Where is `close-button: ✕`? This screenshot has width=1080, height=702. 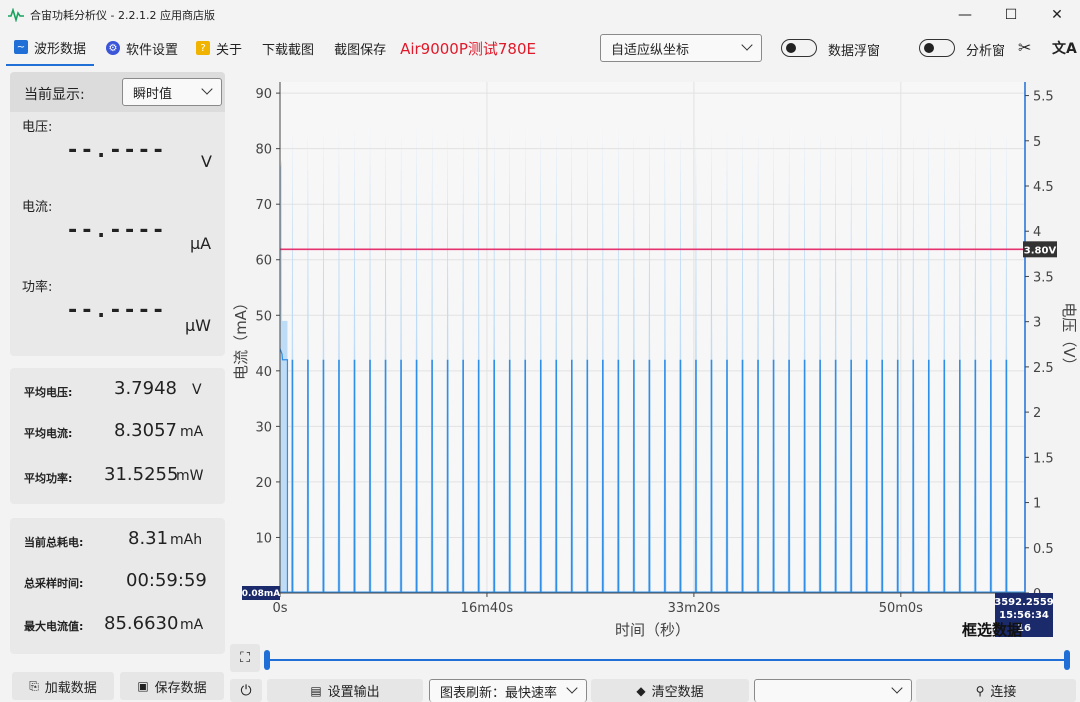
close-button: ✕ is located at coordinates (1057, 15).